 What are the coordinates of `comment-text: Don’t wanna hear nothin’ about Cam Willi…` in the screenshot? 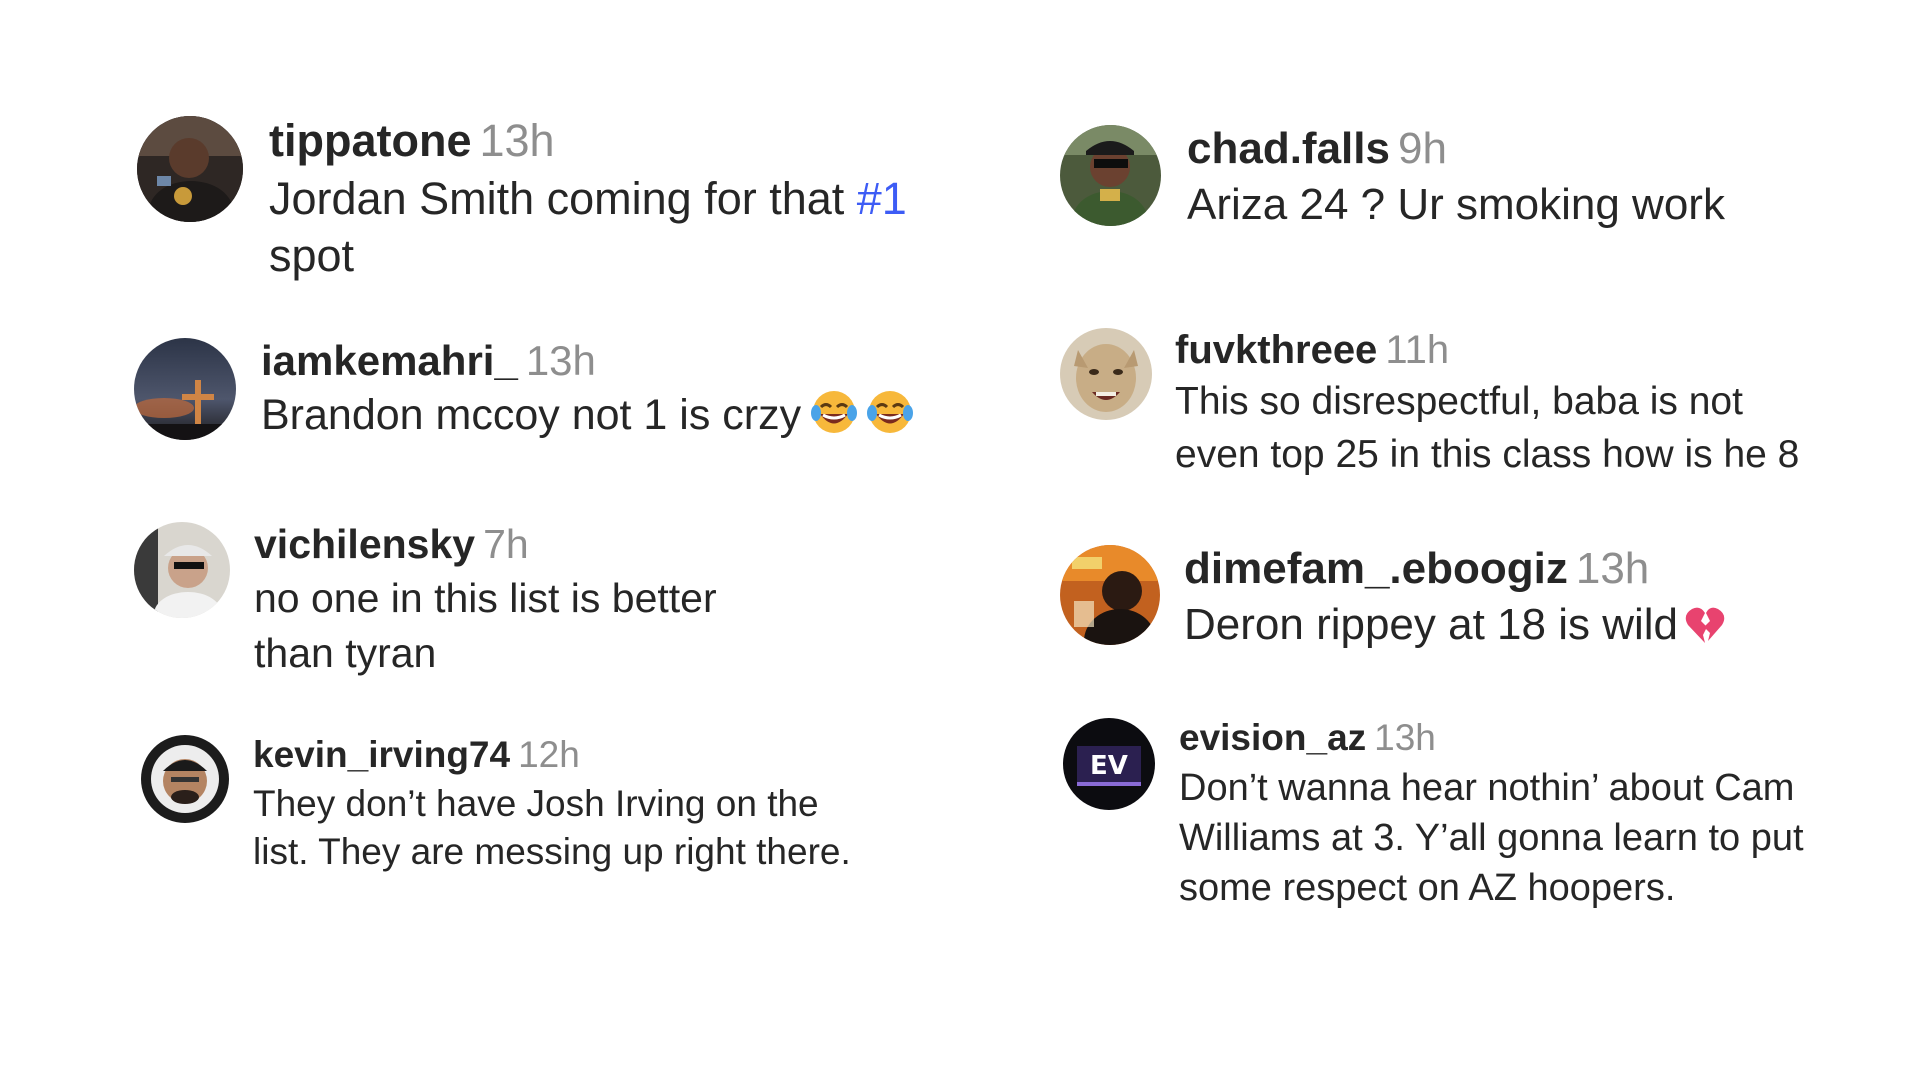 It's located at (1491, 837).